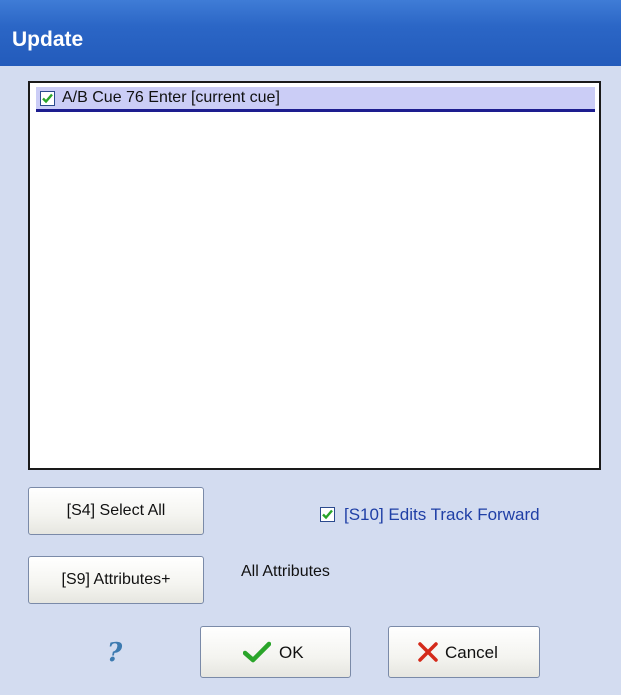  I want to click on cue-checkbox, so click(47, 98).